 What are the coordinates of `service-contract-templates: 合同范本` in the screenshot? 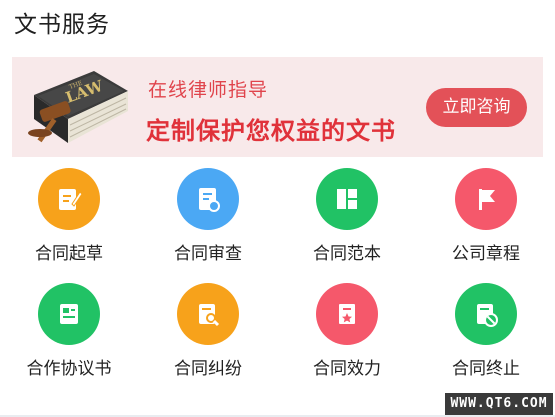 It's located at (347, 216).